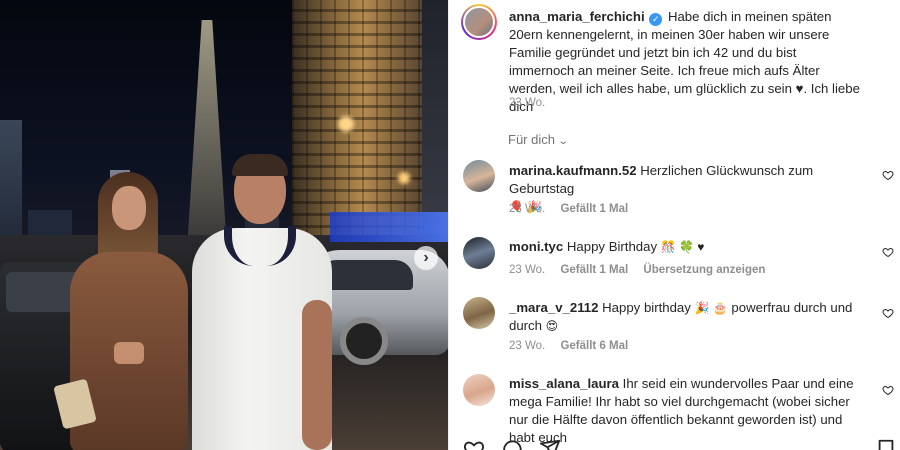 The image size is (900, 450). Describe the element at coordinates (563, 141) in the screenshot. I see `chevron-down-icon: ⌄` at that location.